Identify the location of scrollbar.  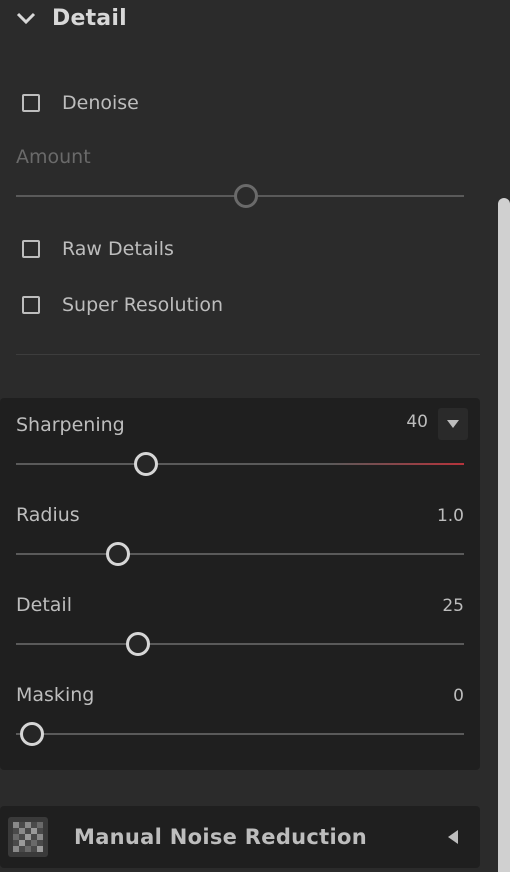
(504, 535).